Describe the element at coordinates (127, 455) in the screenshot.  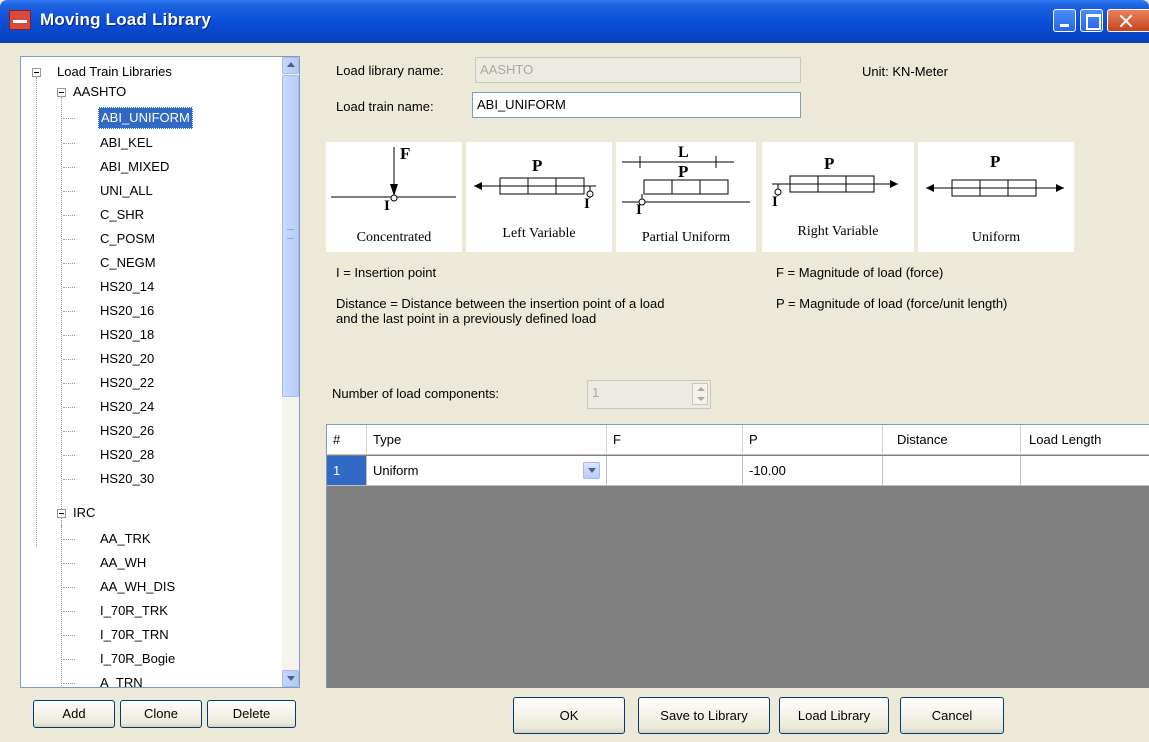
I see `tree-item: HS20_28` at that location.